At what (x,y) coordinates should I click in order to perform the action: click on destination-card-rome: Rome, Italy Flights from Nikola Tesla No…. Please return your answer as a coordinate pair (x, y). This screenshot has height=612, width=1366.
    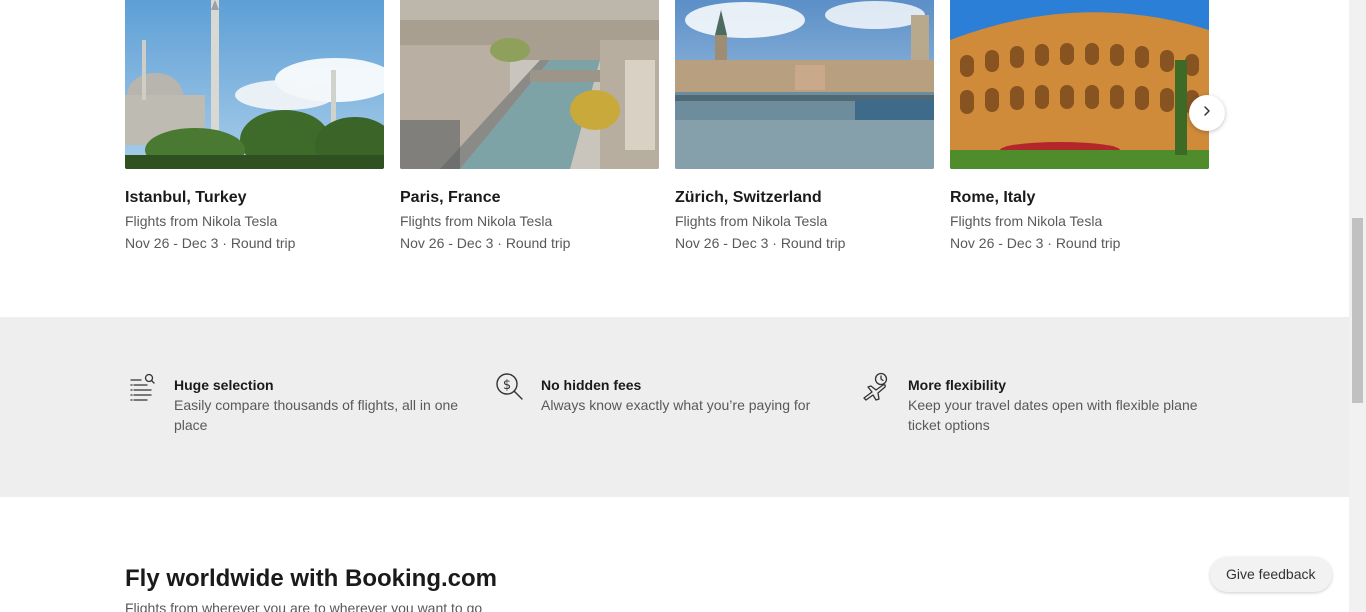
    Looking at the image, I should click on (1079, 125).